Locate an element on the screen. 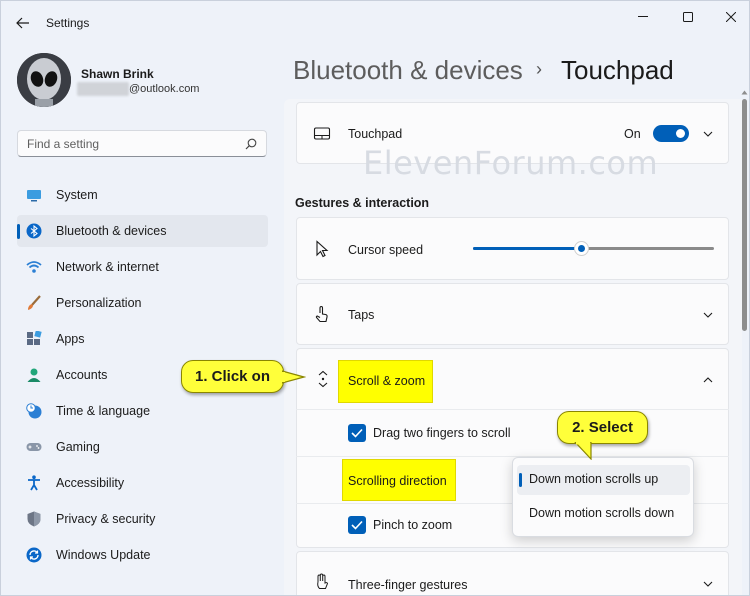 This screenshot has width=750, height=596. toggle-knob is located at coordinates (680, 133).